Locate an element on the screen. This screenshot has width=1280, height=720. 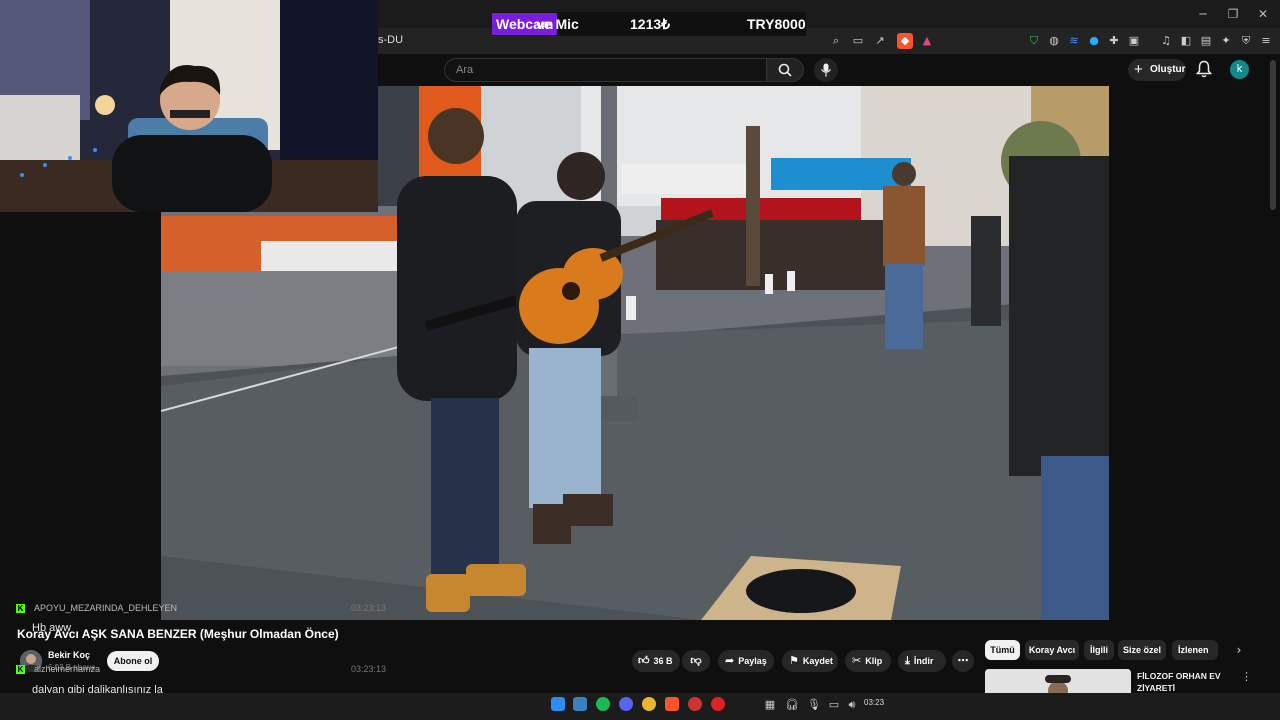
microphone-icon is located at coordinates (826, 70).